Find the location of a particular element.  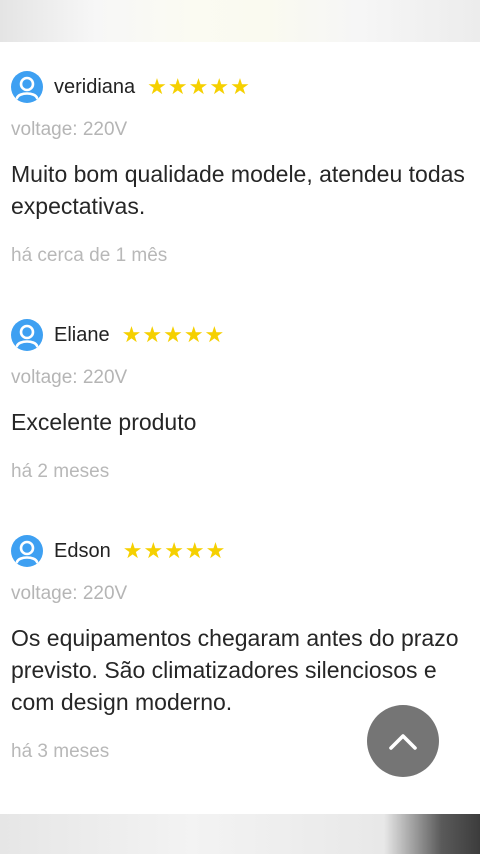

review-header: Eliane ★ ★ ★ ★ ★ is located at coordinates (241, 335).